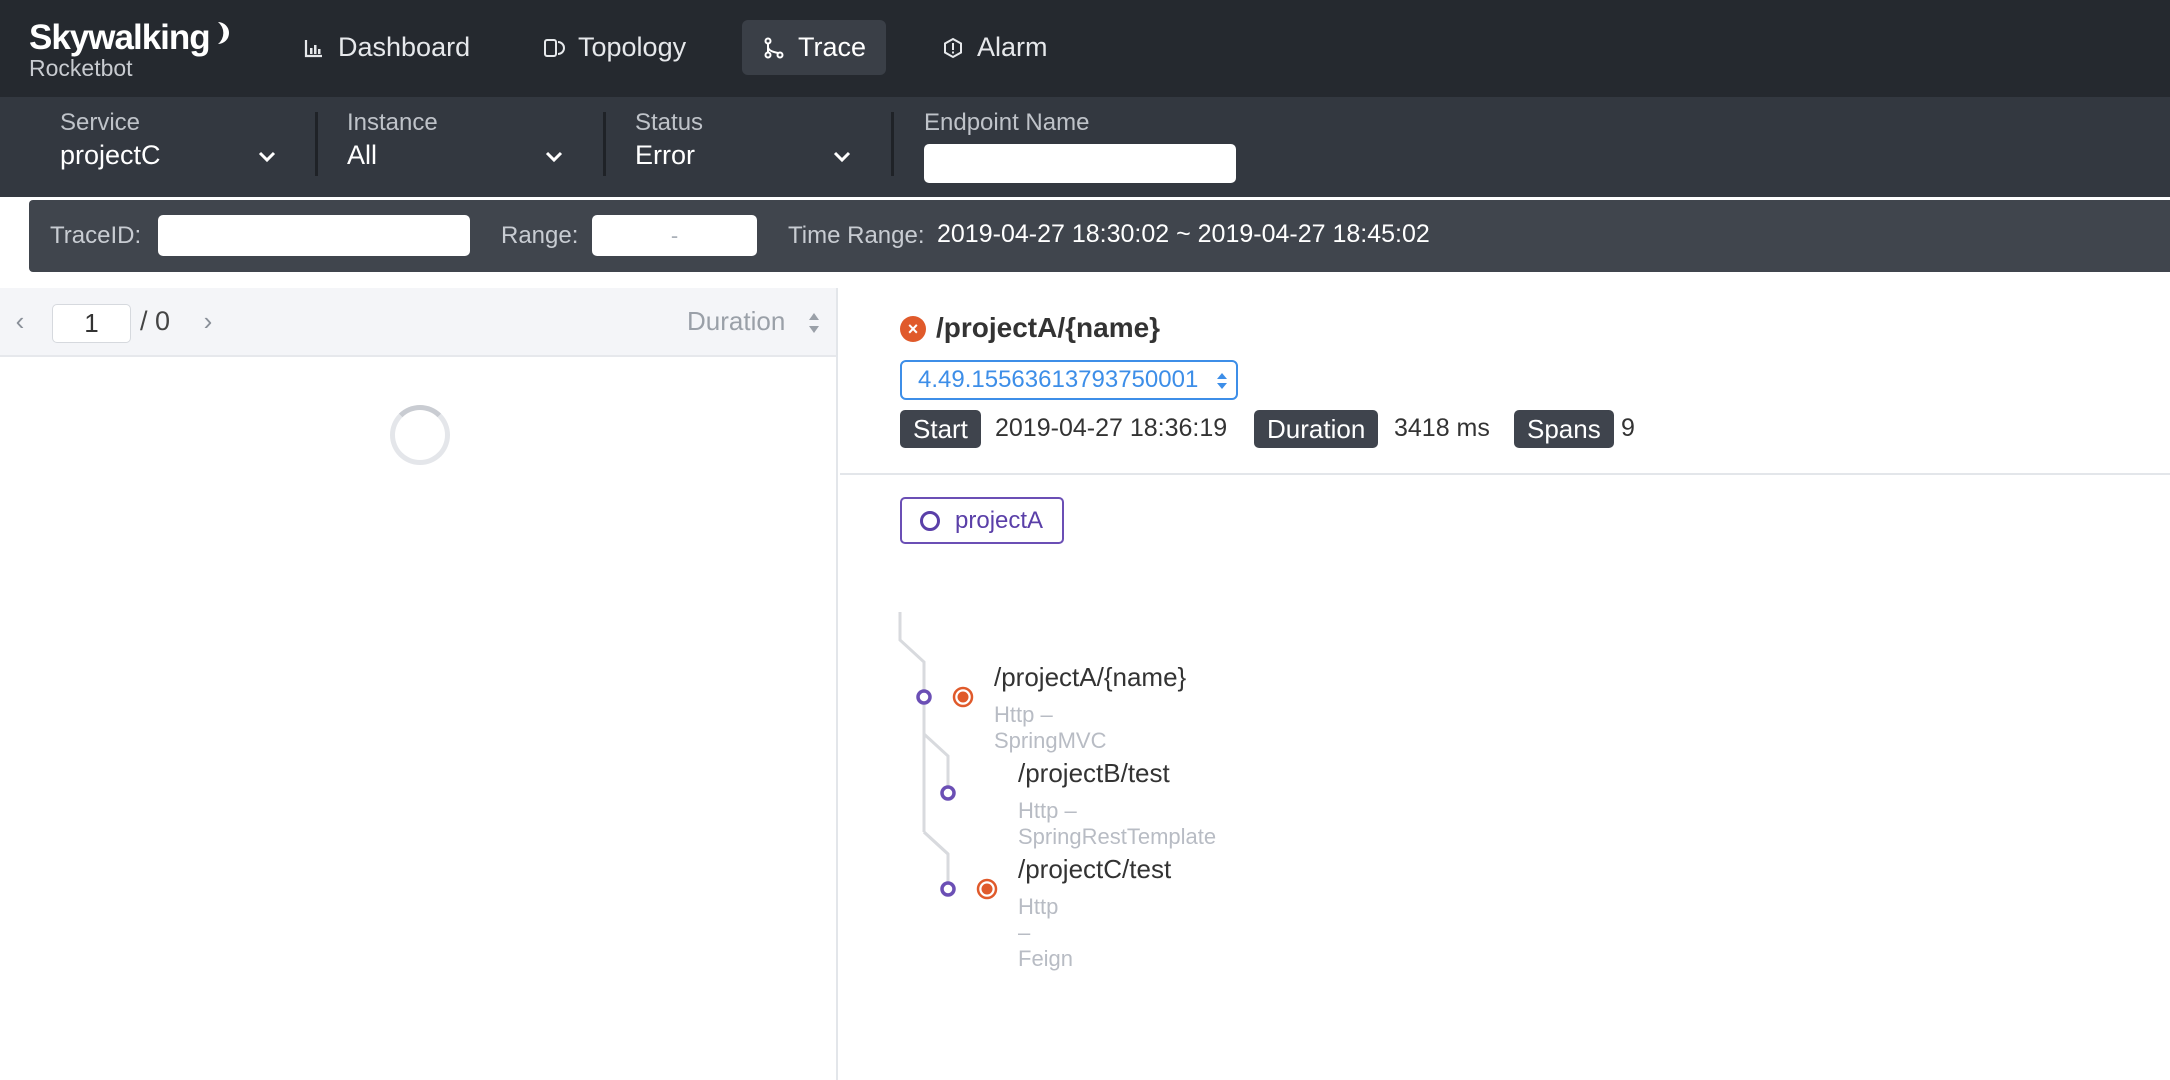 This screenshot has width=2170, height=1080. I want to click on span-dots, so click(969, 889).